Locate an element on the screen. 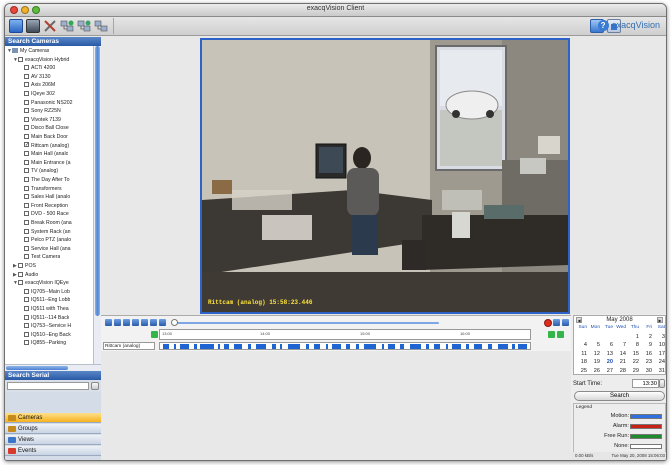 This screenshot has height=465, width=671. tree-item: IQeye 302 is located at coordinates (37, 94).